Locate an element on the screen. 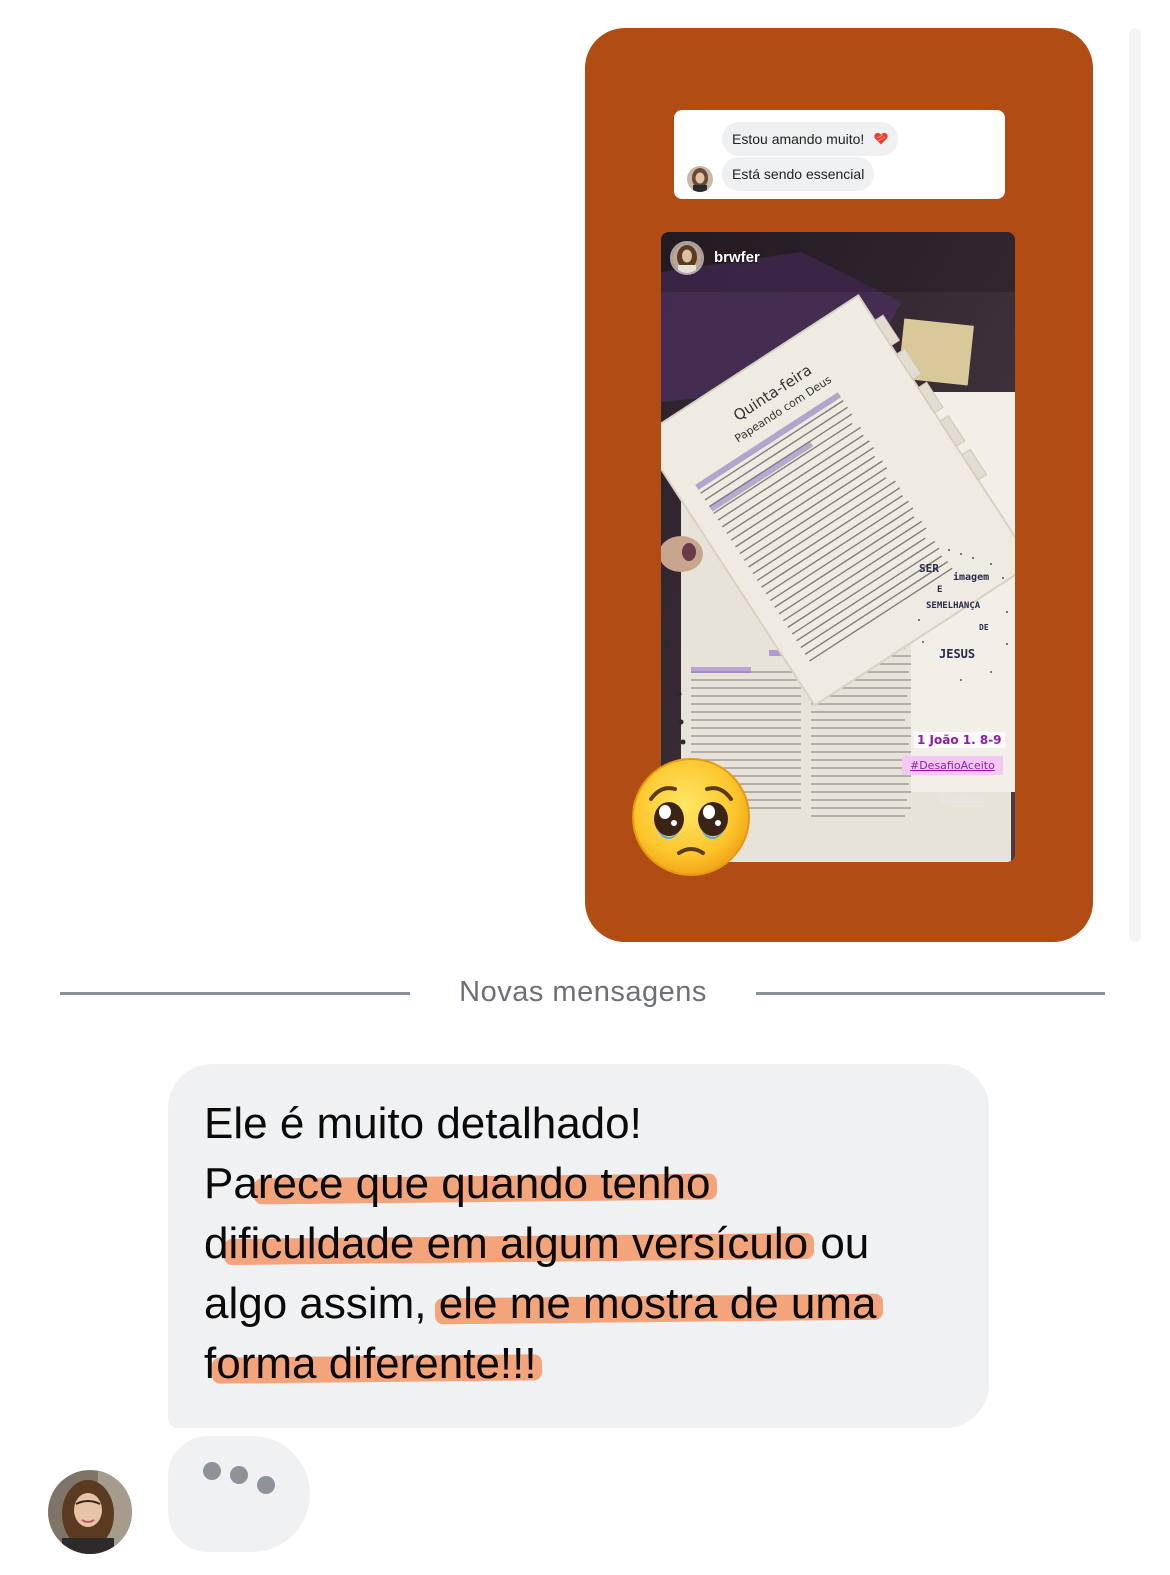 The image size is (1170, 1575). new-messages-divider-label: Novas mensagens is located at coordinates (583, 992).